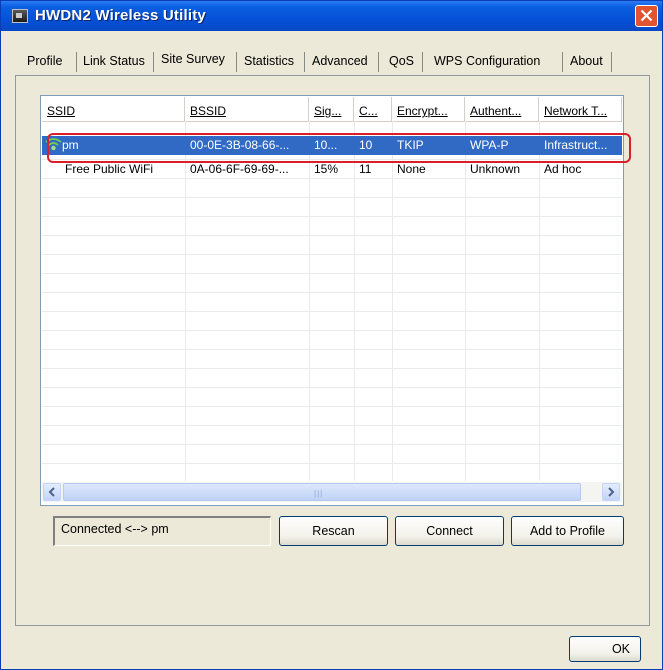 Image resolution: width=663 pixels, height=670 pixels. Describe the element at coordinates (319, 493) in the screenshot. I see `grip-icon: |||` at that location.